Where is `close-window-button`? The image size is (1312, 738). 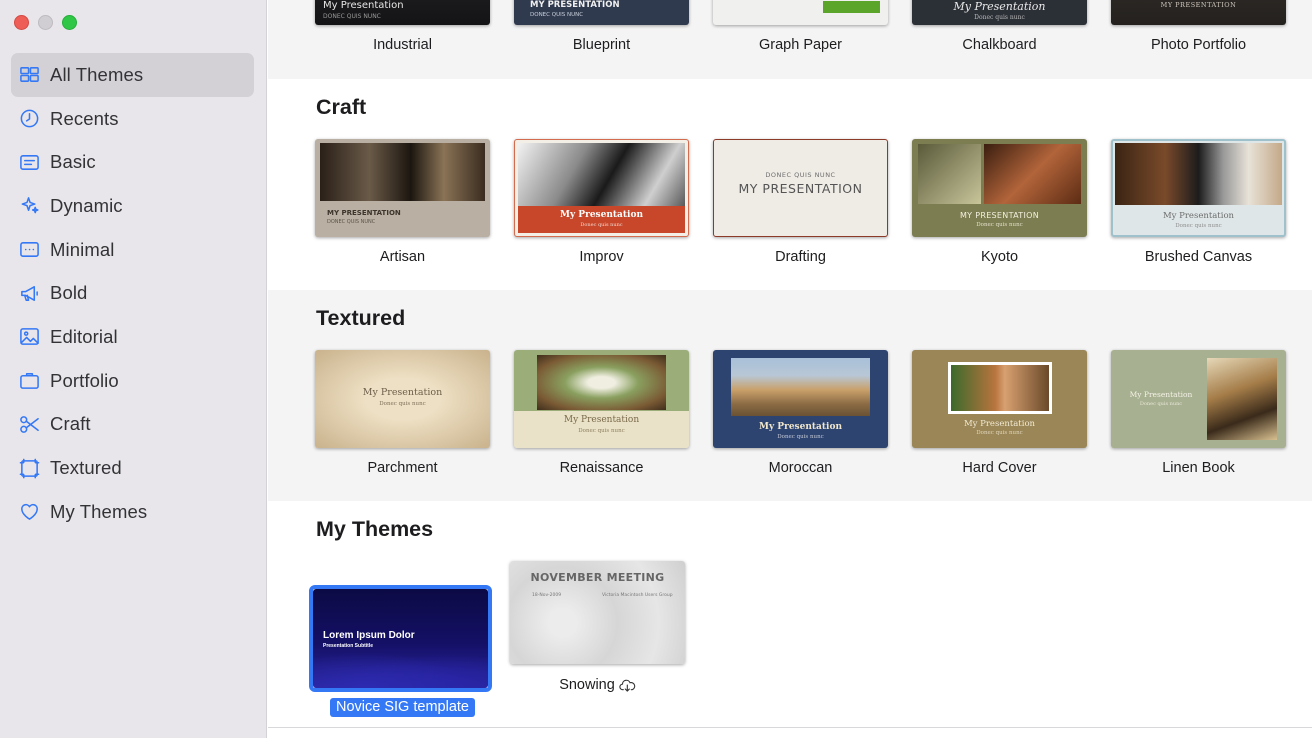
close-window-button is located at coordinates (21, 22).